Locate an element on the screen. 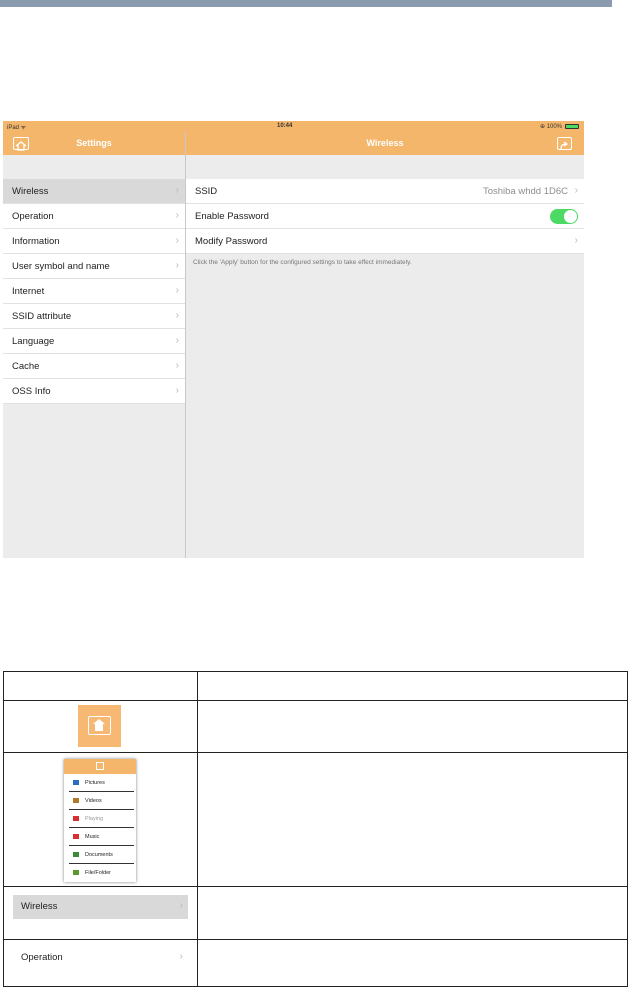  modify-password-label: Modify Password is located at coordinates (231, 241).